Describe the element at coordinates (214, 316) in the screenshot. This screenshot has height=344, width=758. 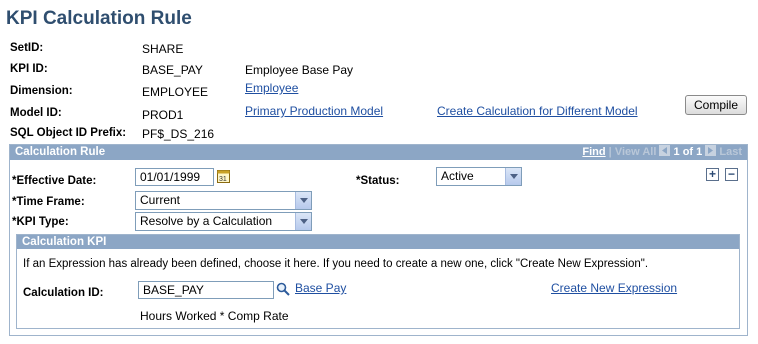
I see `expression-text: Hours Worked * Comp Rate` at that location.